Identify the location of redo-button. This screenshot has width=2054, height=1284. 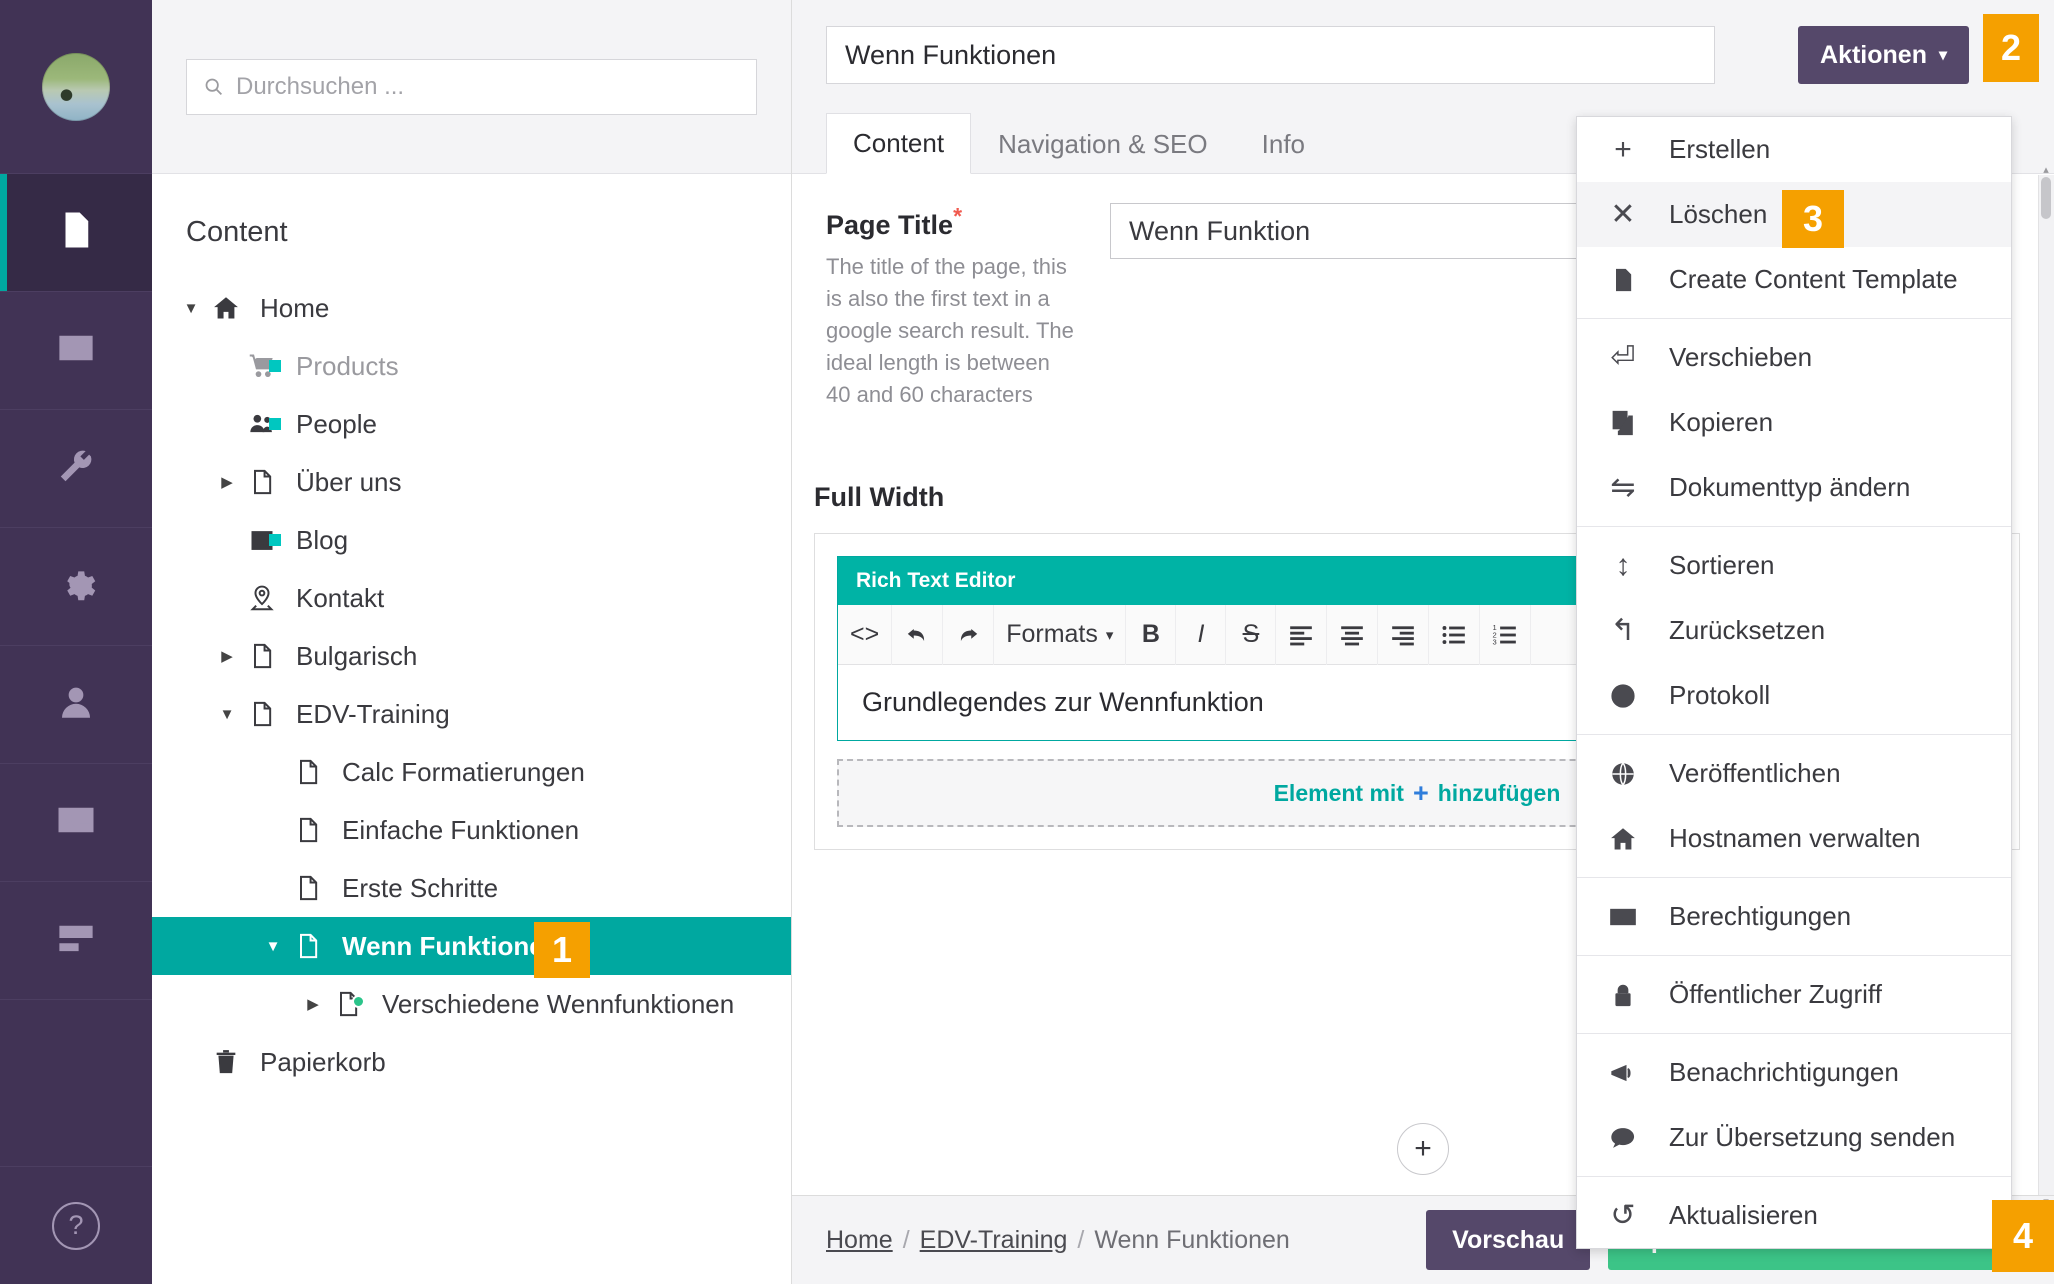
(969, 634).